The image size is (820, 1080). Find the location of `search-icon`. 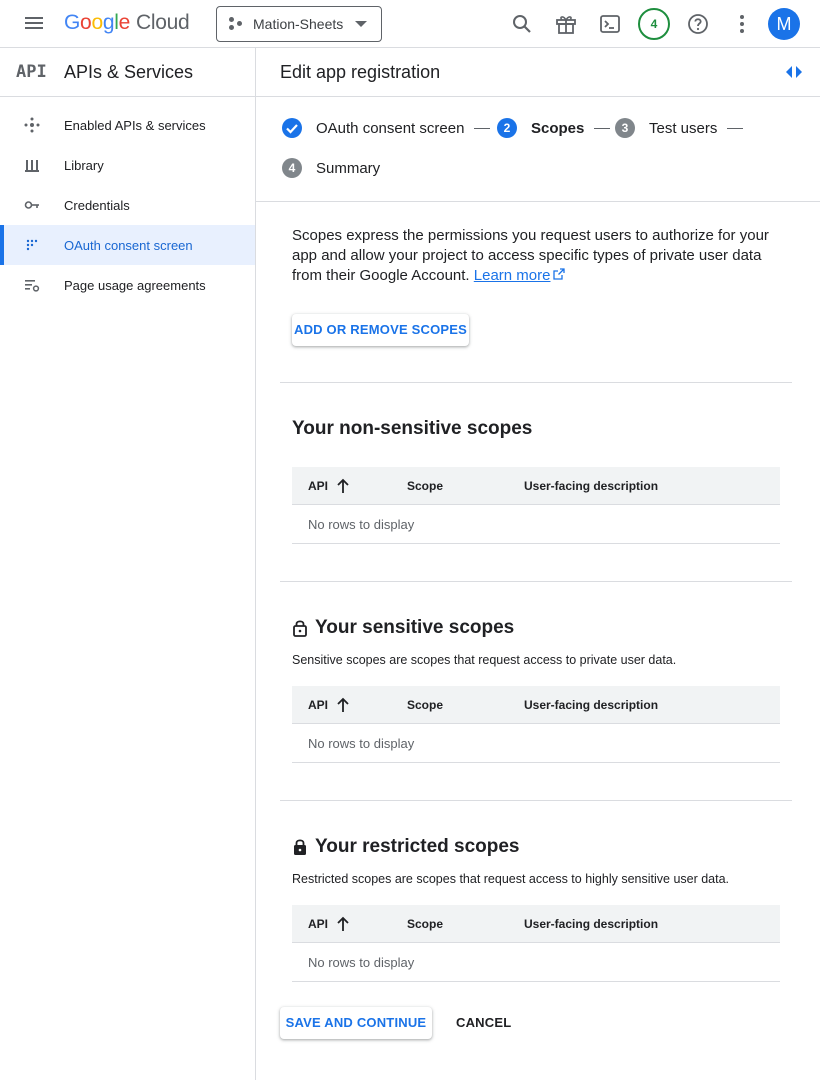

search-icon is located at coordinates (522, 24).